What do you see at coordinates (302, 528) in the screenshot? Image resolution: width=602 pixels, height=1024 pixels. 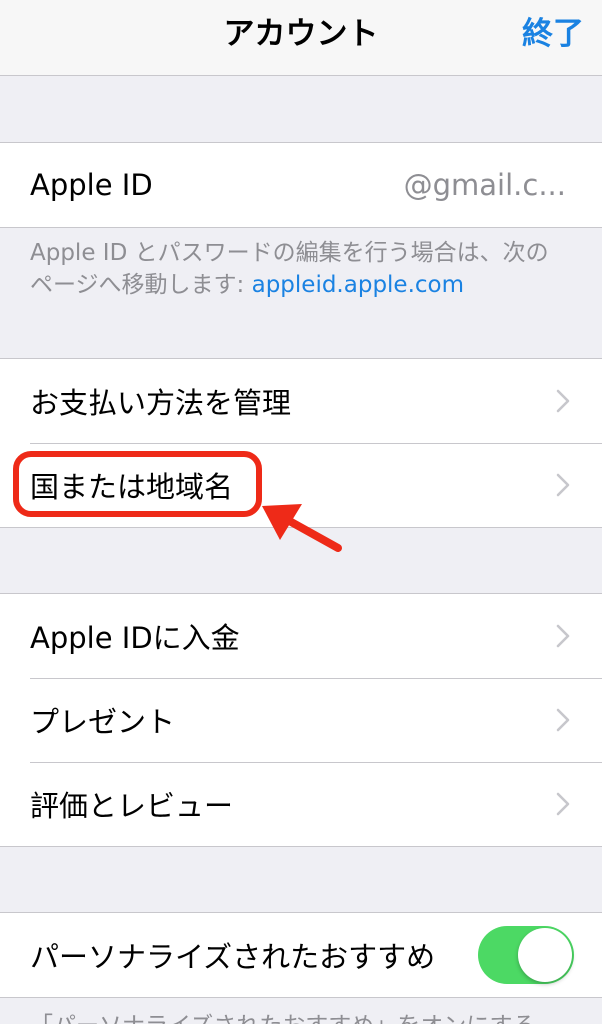 I see `arrow-annotation-icon` at bounding box center [302, 528].